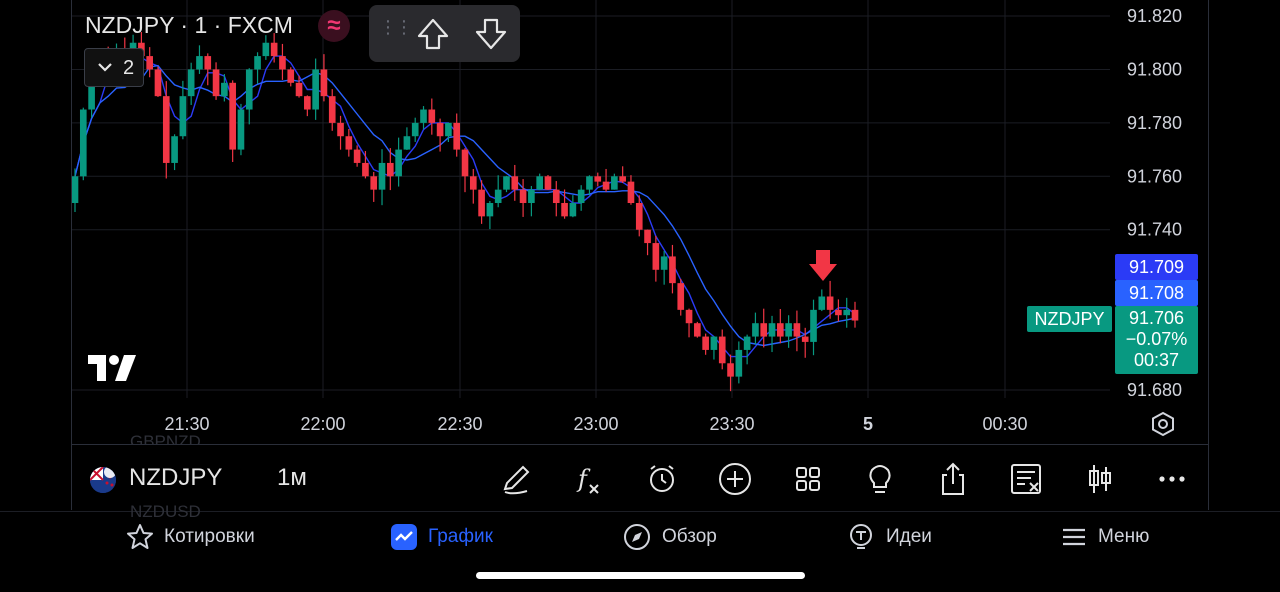 Image resolution: width=1280 pixels, height=592 pixels. Describe the element at coordinates (595, 424) in the screenshot. I see `time-tick-label: 23:00` at that location.